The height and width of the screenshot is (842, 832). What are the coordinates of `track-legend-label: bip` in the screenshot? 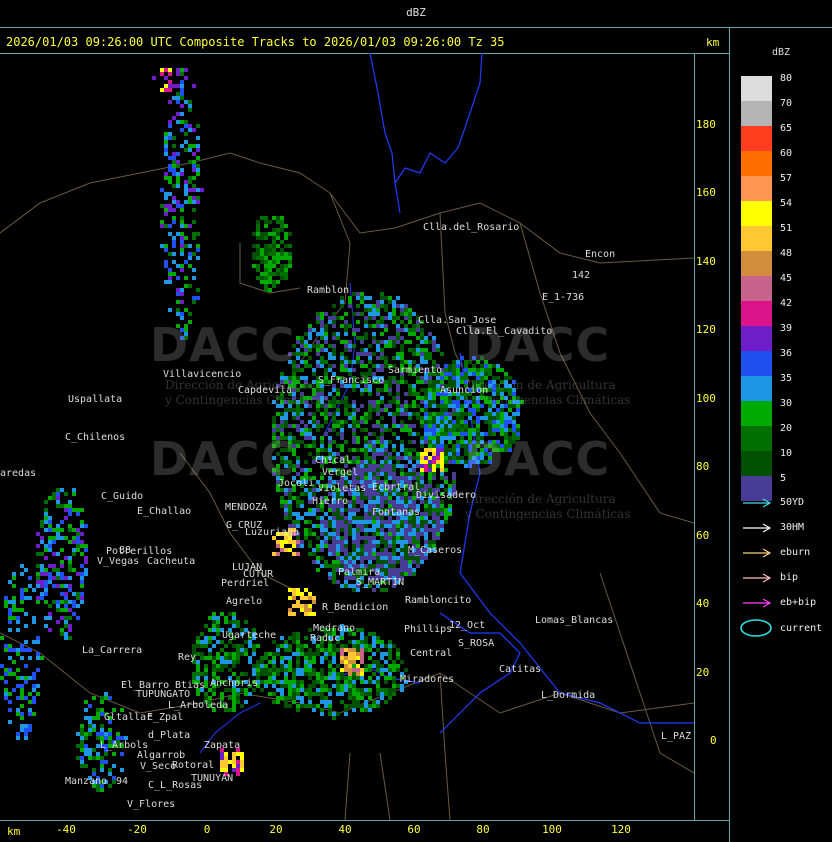 It's located at (789, 577).